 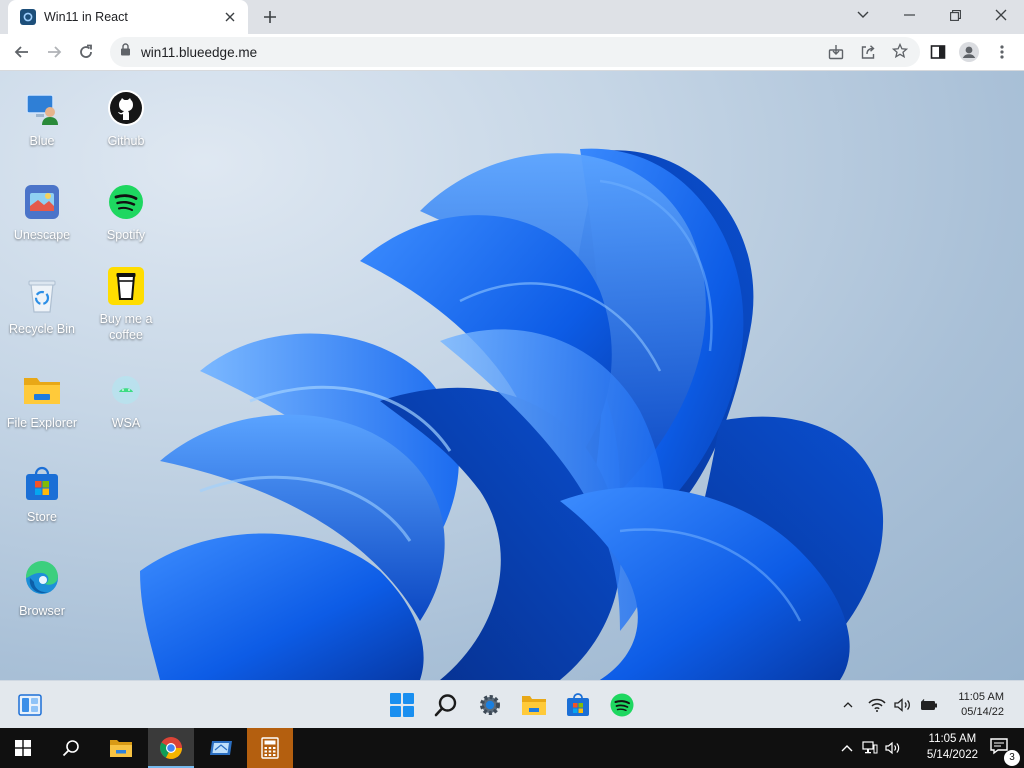 I want to click on host-search-button, so click(x=71, y=748).